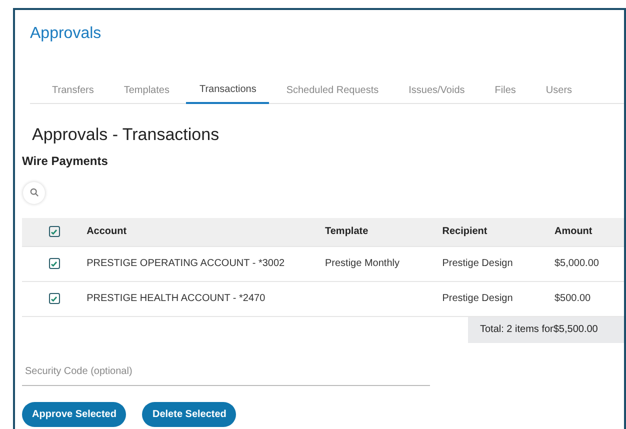  Describe the element at coordinates (65, 161) in the screenshot. I see `section-title: Wire Payments` at that location.